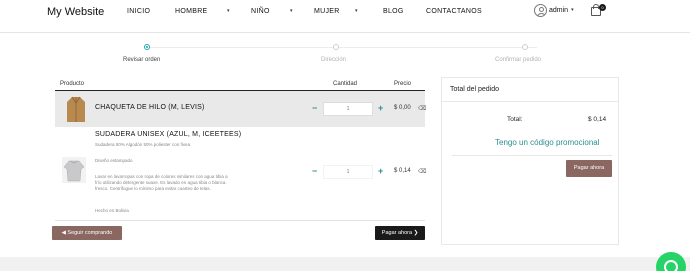 This screenshot has height=271, width=690. I want to click on user-icon, so click(540, 10).